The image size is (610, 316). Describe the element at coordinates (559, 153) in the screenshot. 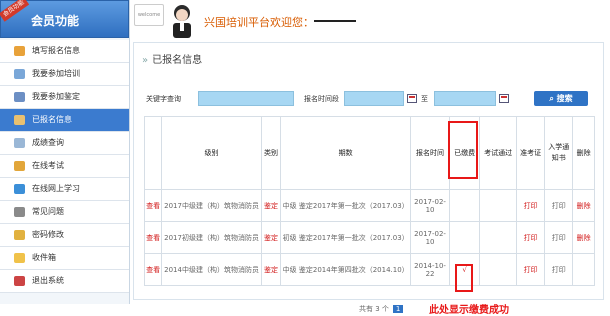

I see `col-admission-notice: 入学通知书` at that location.